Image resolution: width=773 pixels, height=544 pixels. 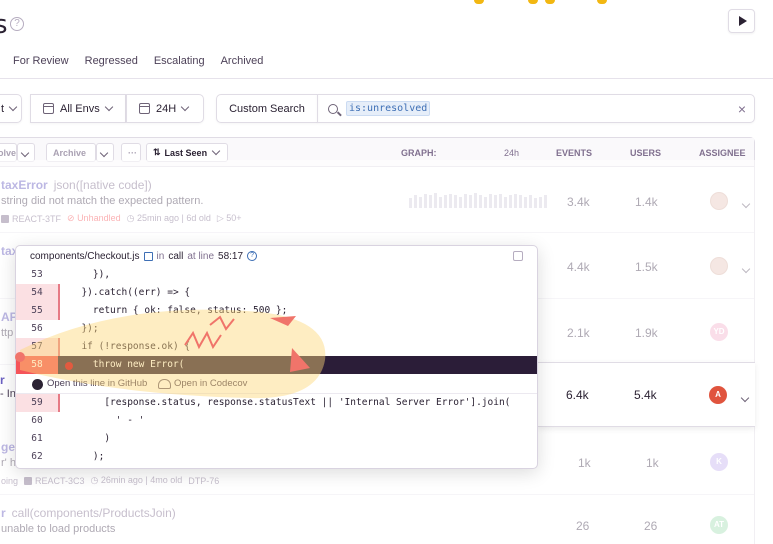 What do you see at coordinates (164, 384) in the screenshot?
I see `codecov-icon` at bounding box center [164, 384].